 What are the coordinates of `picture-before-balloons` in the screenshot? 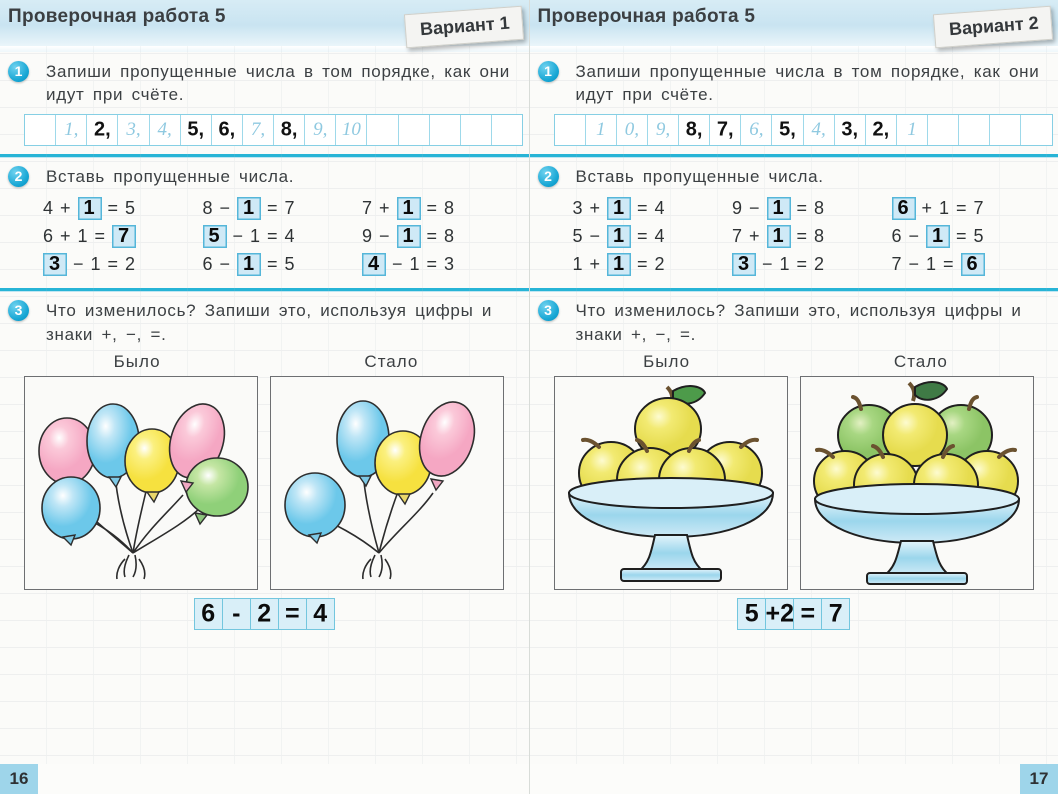 It's located at (141, 483).